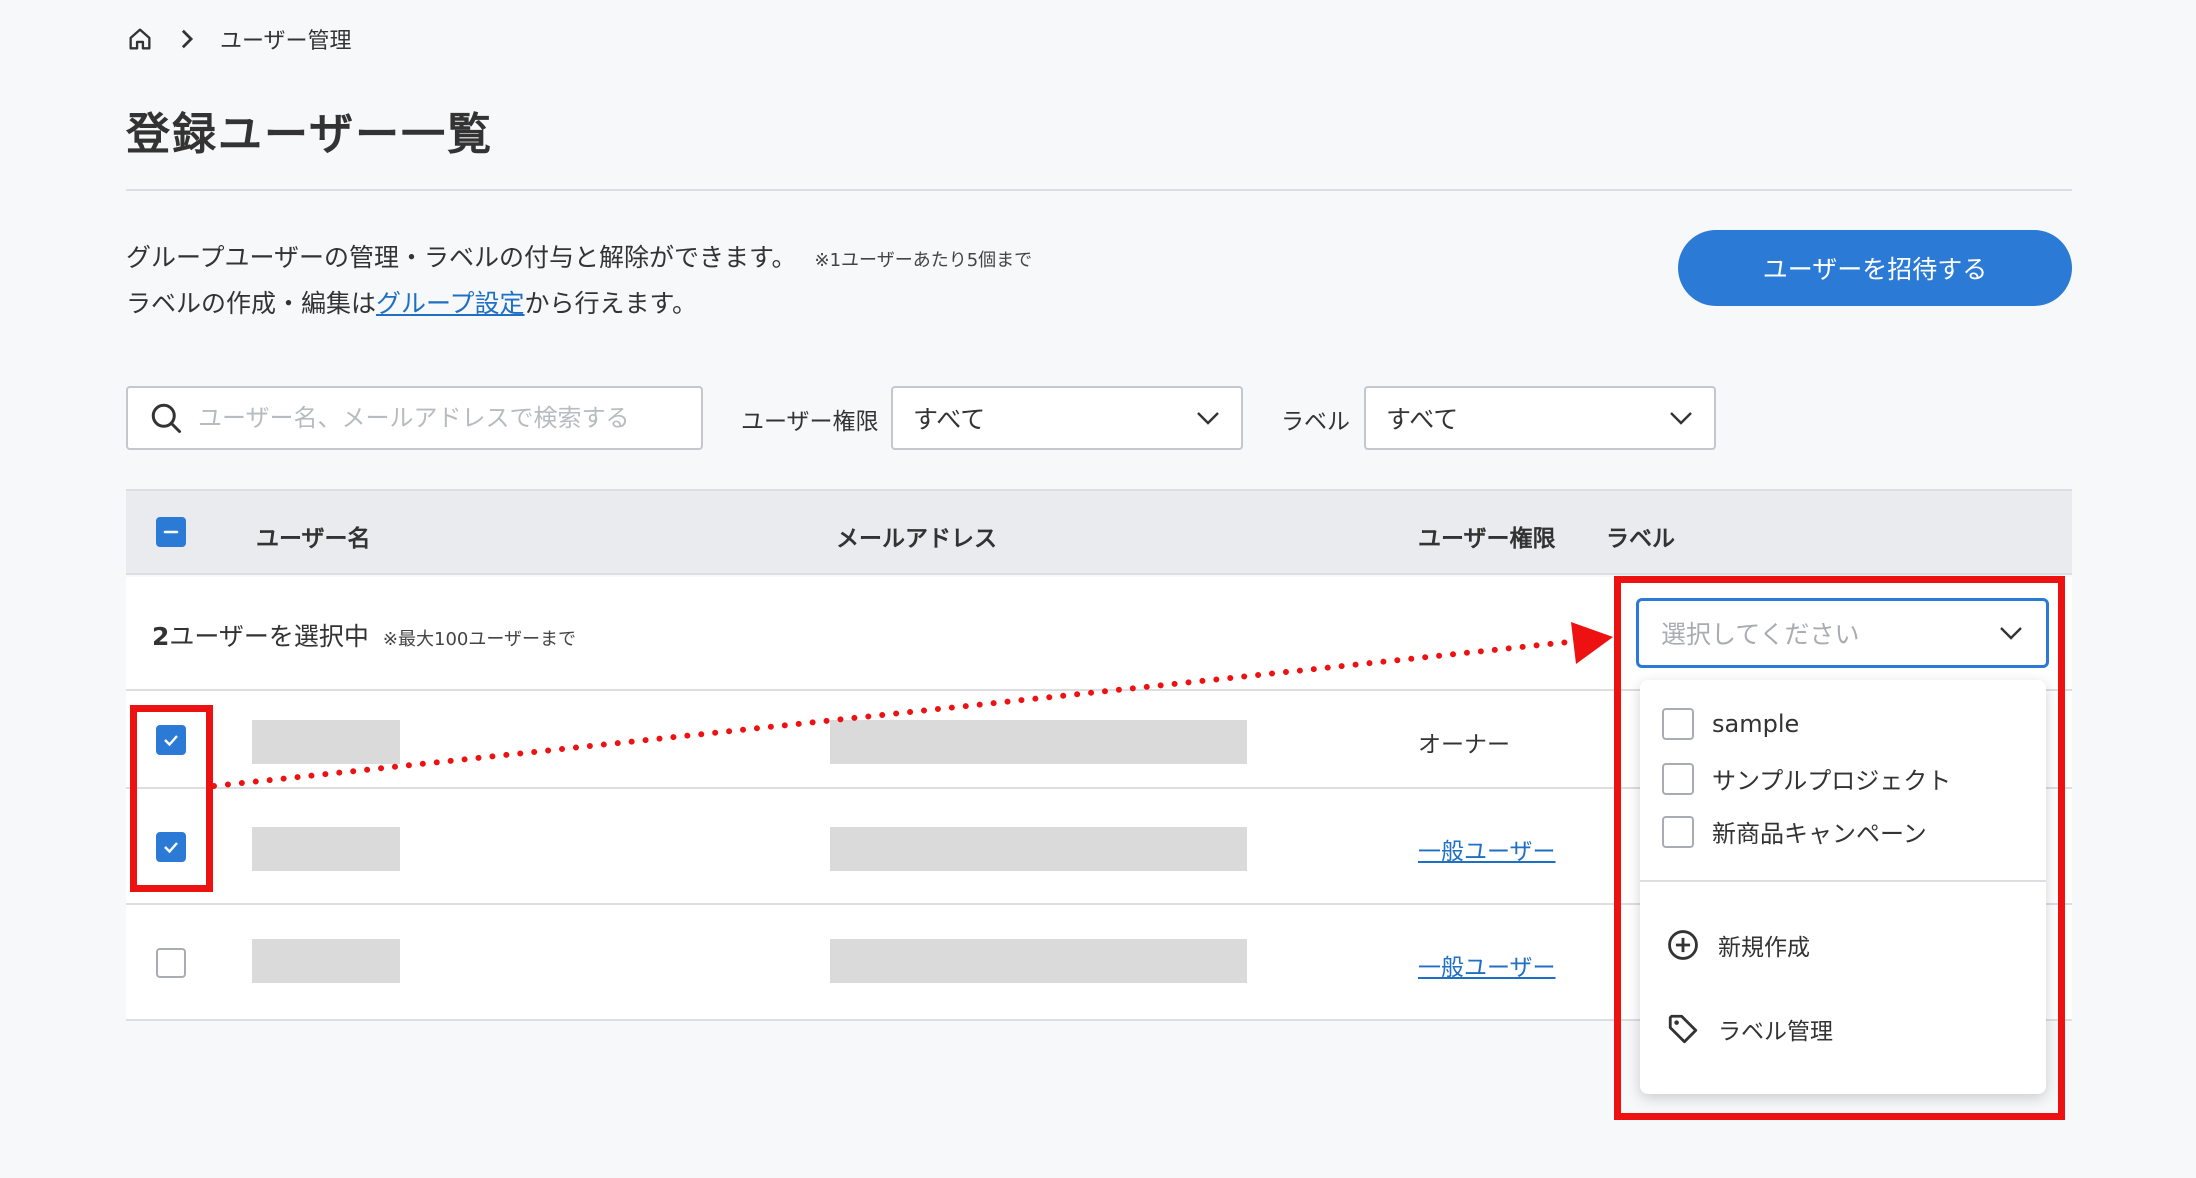 The width and height of the screenshot is (2196, 1178). Describe the element at coordinates (923, 260) in the screenshot. I see `description-note: ※1ユーザーあたり5個まで` at that location.